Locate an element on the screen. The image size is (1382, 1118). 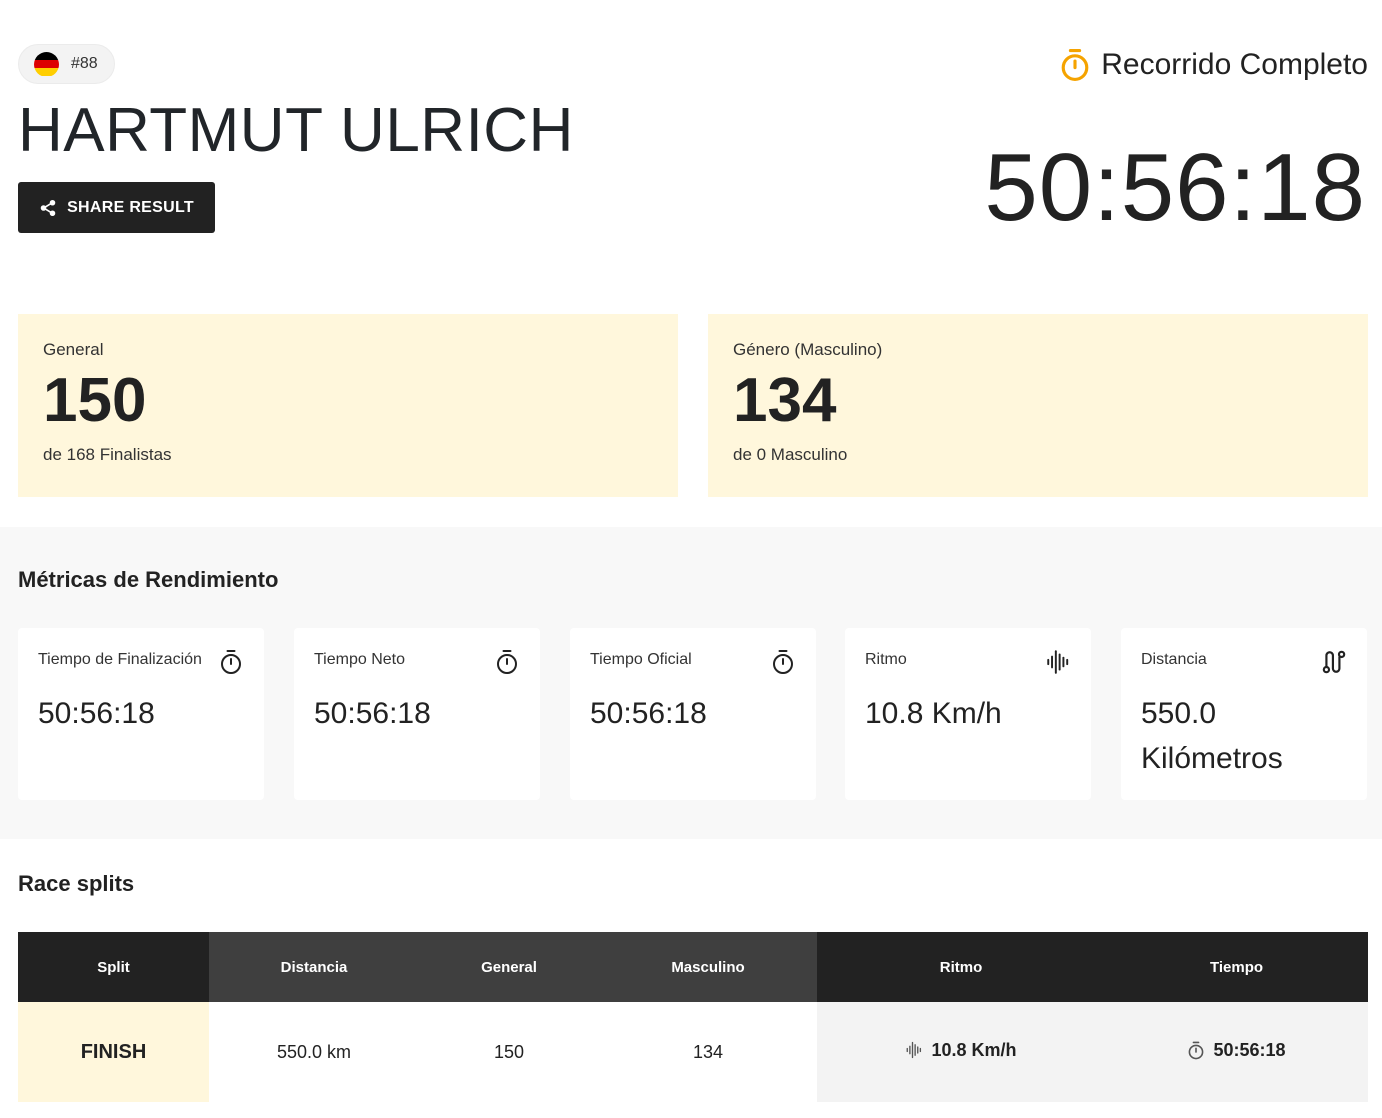
split-name: FINISH is located at coordinates (113, 1052).